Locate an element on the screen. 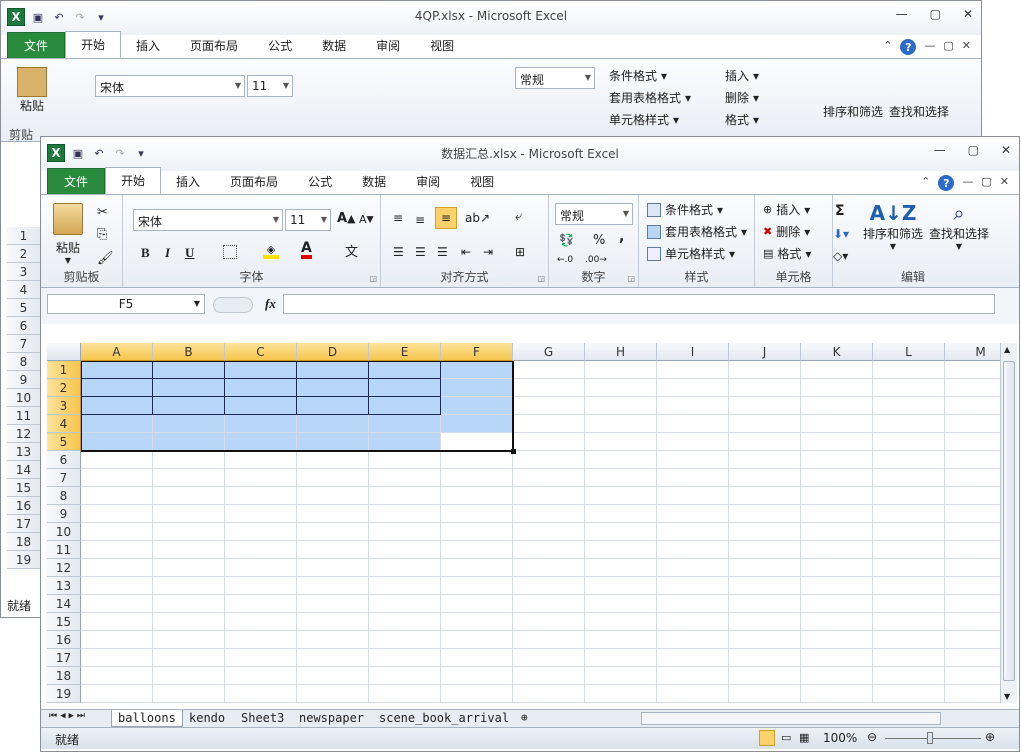 Image resolution: width=1022 pixels, height=755 pixels. back-row-header: 15 is located at coordinates (24, 488).